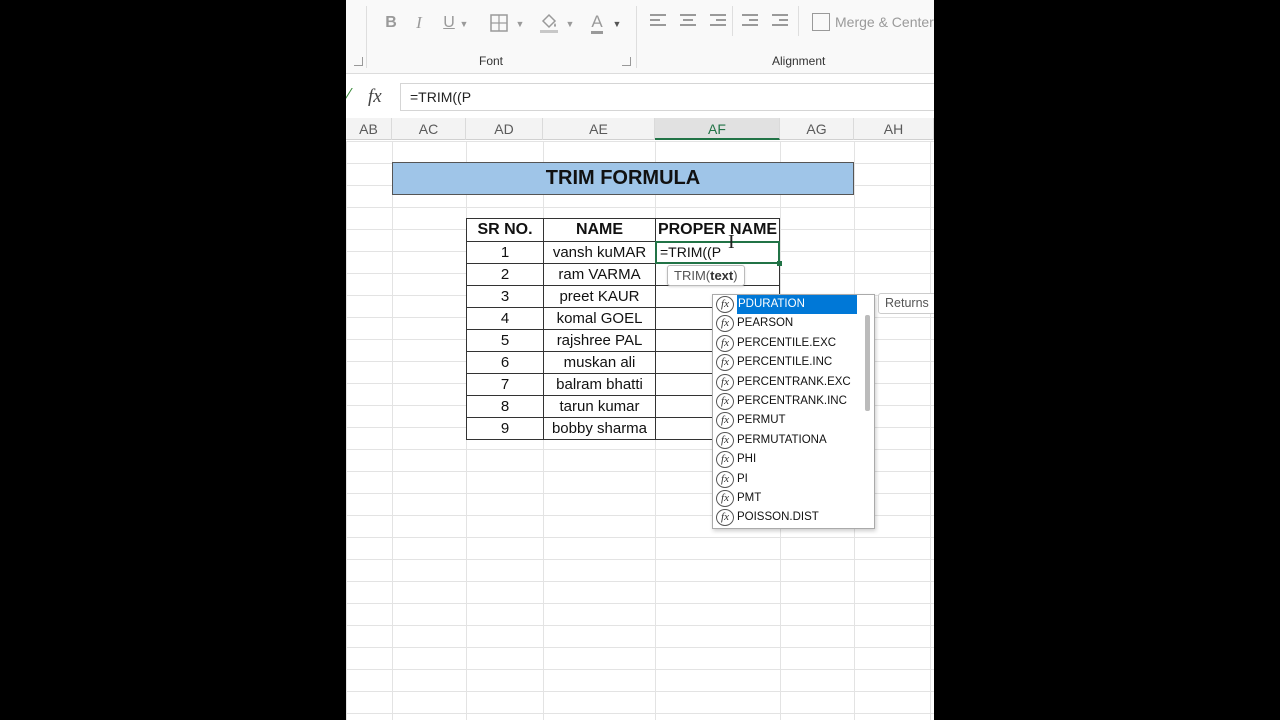 Image resolution: width=1280 pixels, height=720 pixels. I want to click on cell-sr: 8, so click(505, 406).